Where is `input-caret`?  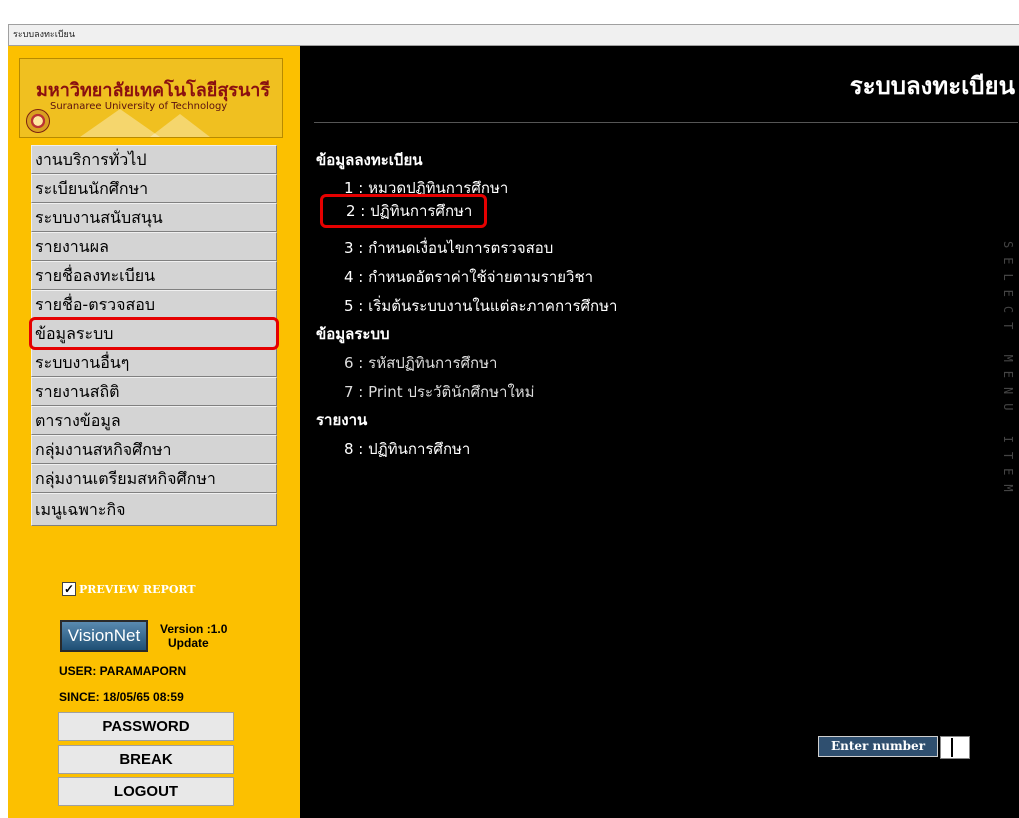
input-caret is located at coordinates (952, 747).